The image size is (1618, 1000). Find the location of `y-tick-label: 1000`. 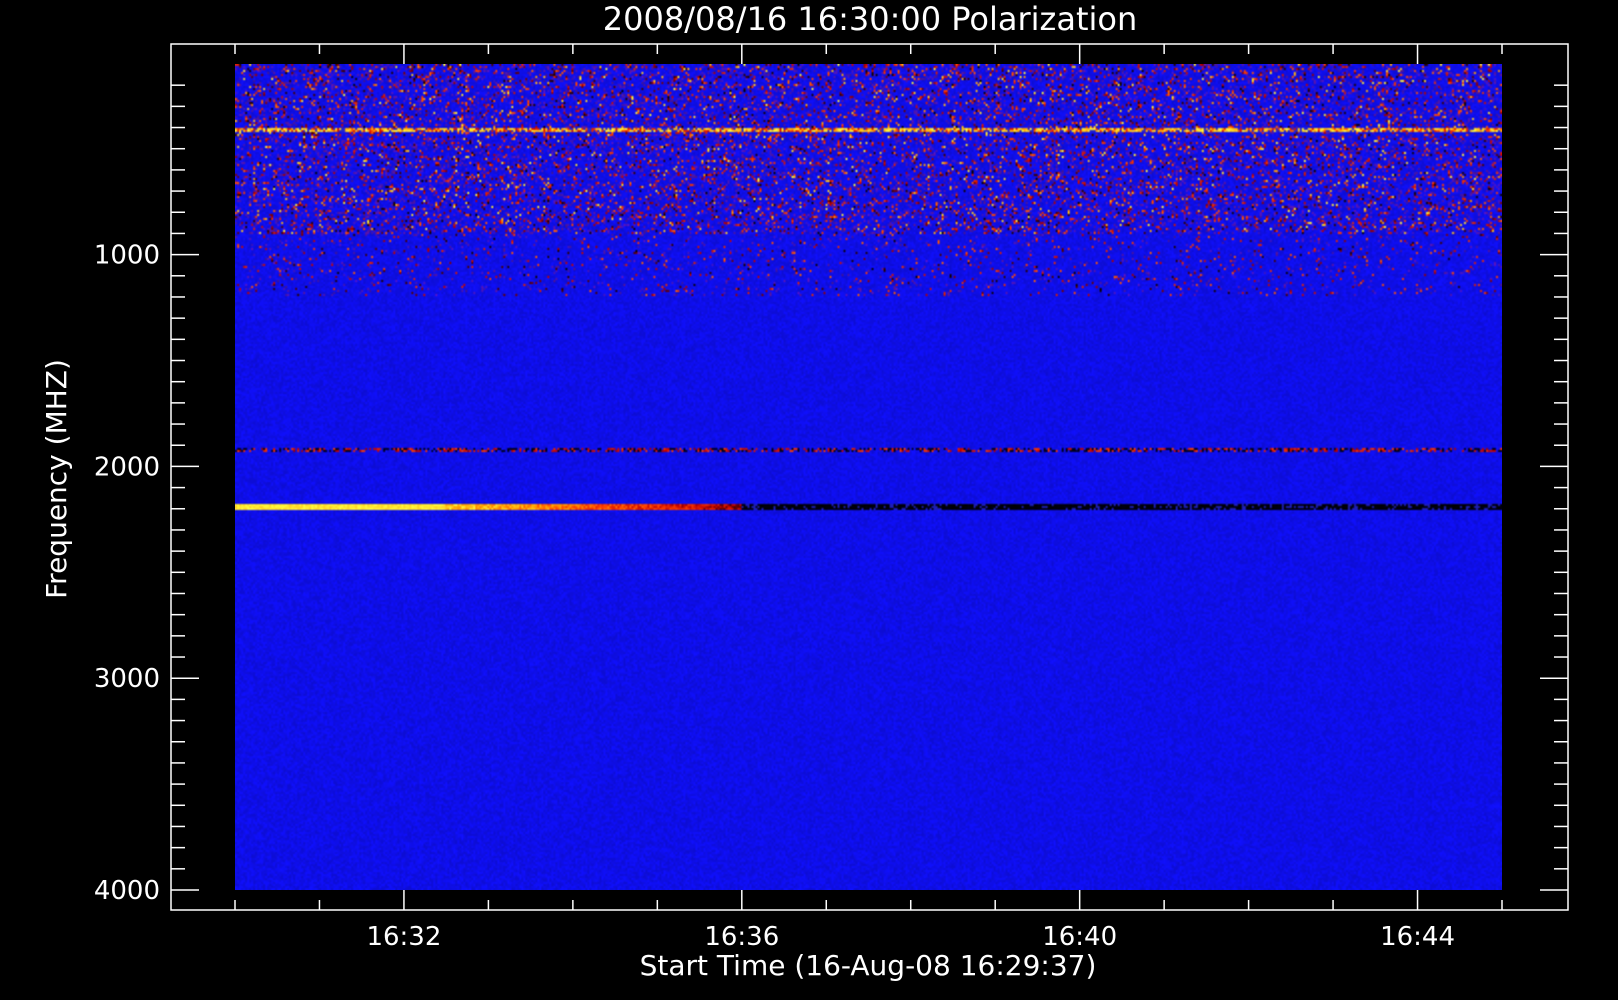

y-tick-label: 1000 is located at coordinates (127, 256).